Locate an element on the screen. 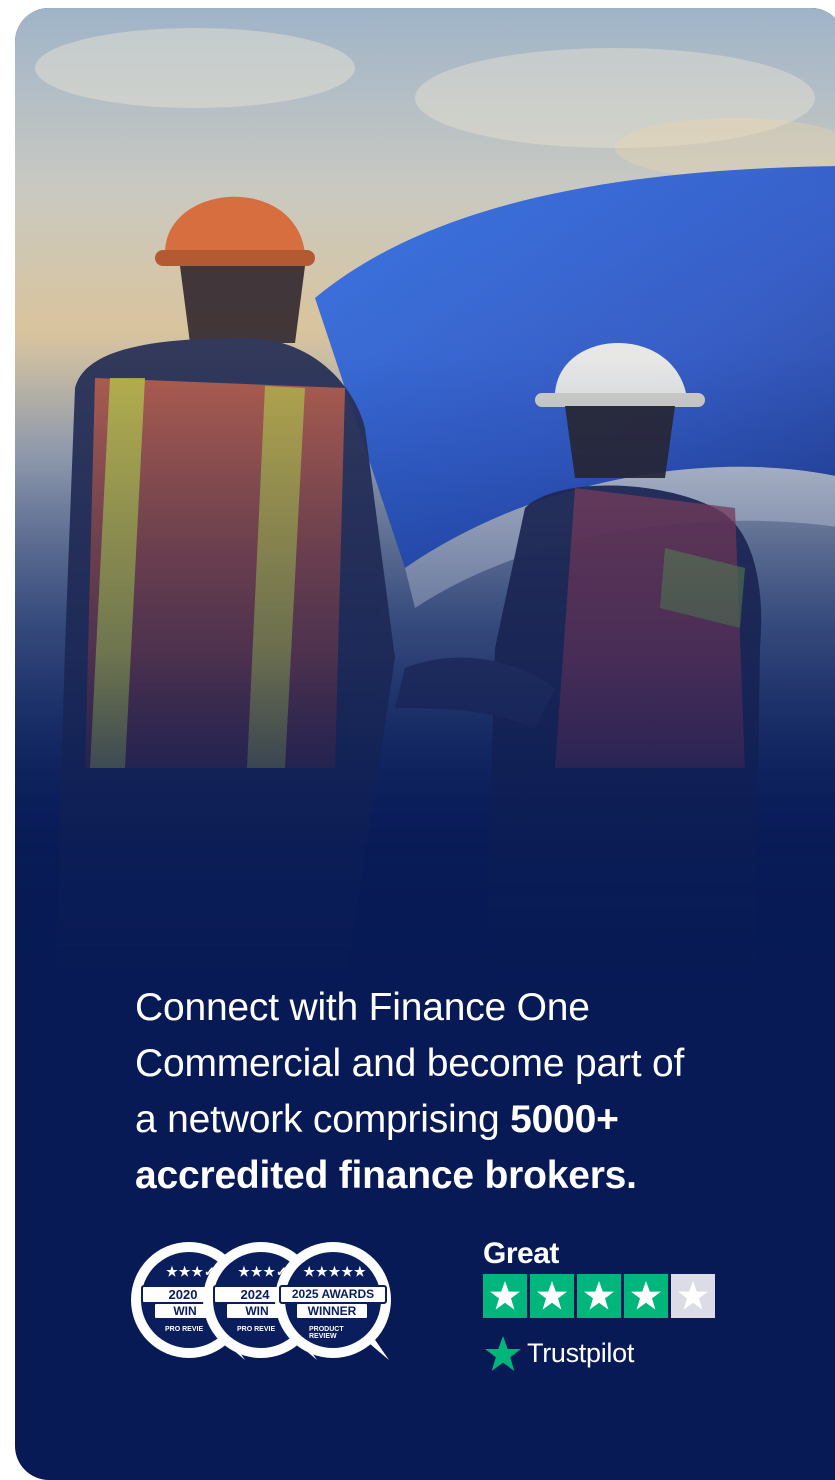 Image resolution: width=835 pixels, height=1480 pixels. promo-line-4: accredited finance brokers. is located at coordinates (455, 1176).